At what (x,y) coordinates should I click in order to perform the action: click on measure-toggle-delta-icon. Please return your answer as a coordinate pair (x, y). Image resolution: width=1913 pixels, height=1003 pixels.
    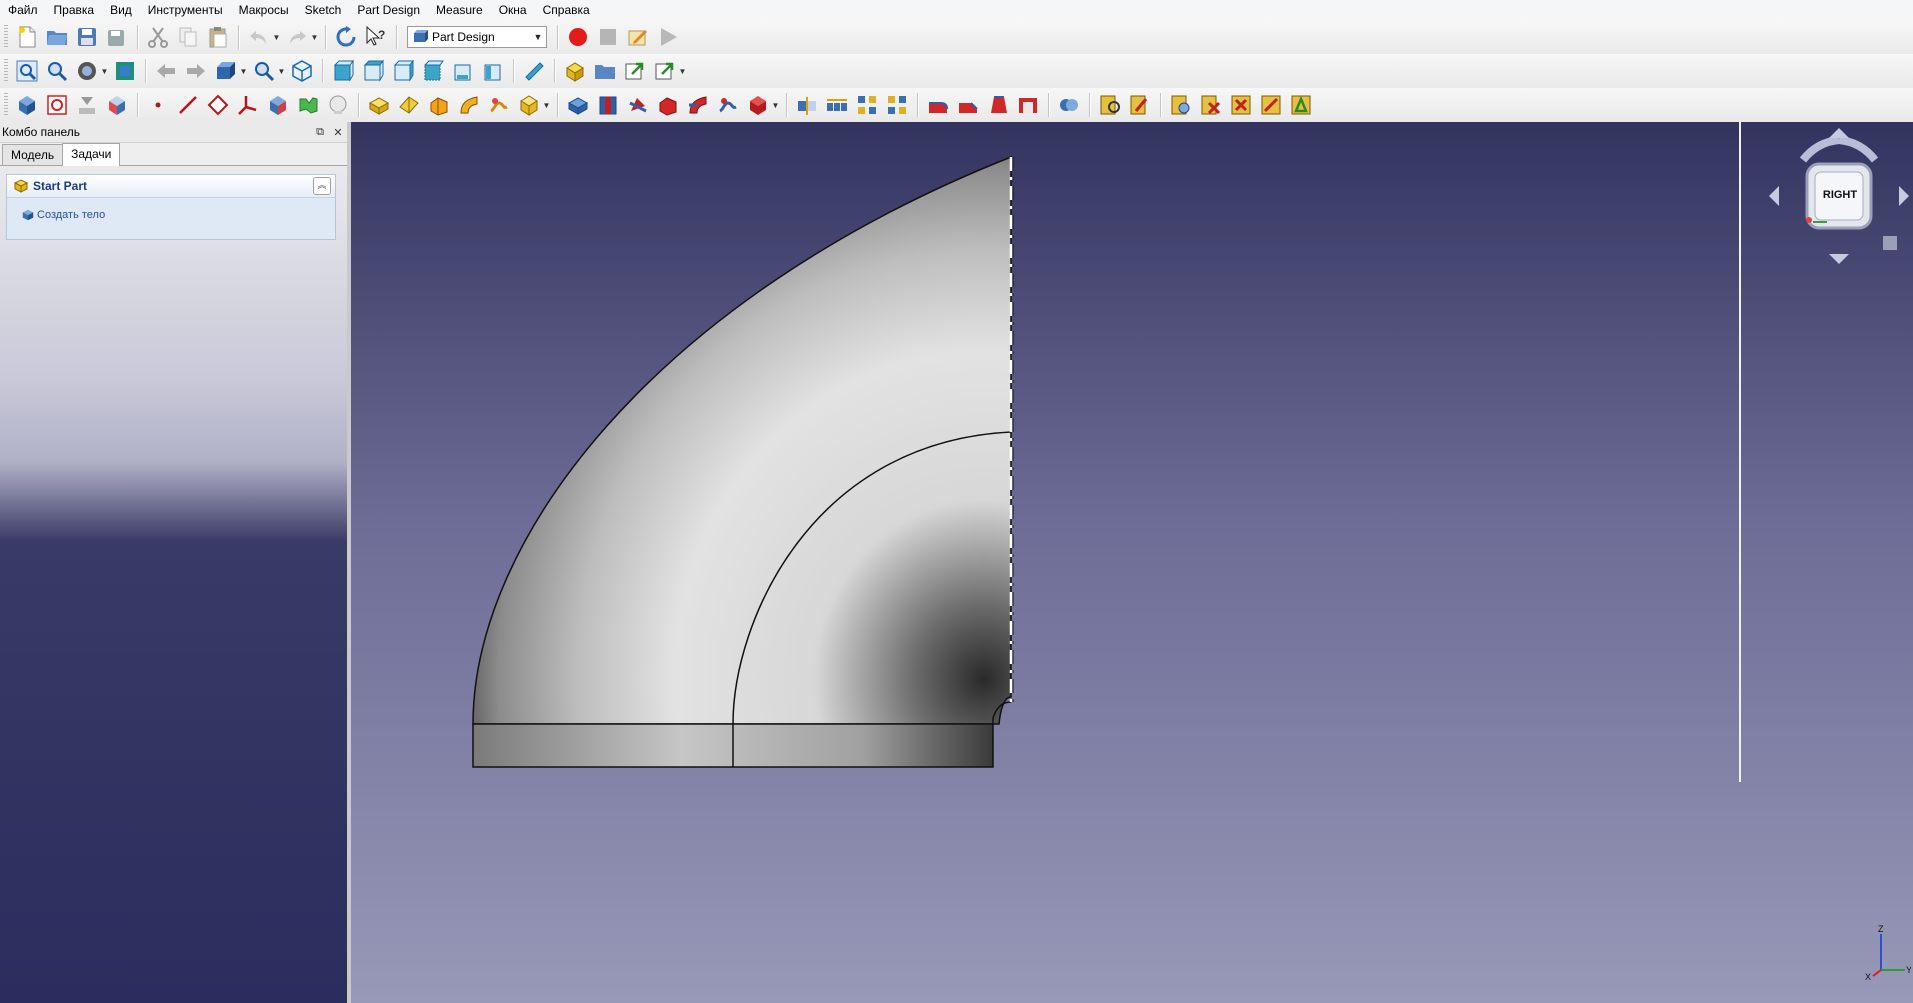
    Looking at the image, I should click on (1301, 105).